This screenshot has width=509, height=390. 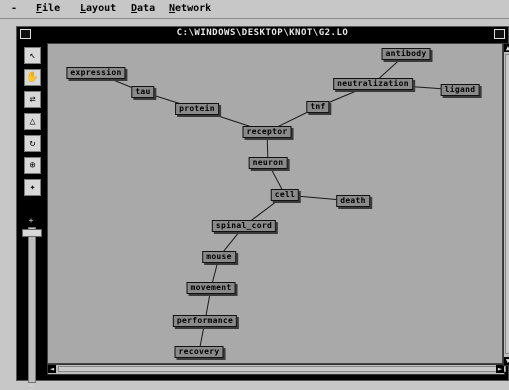 What do you see at coordinates (32, 143) in the screenshot?
I see `rotate-tool-icon: ↻` at bounding box center [32, 143].